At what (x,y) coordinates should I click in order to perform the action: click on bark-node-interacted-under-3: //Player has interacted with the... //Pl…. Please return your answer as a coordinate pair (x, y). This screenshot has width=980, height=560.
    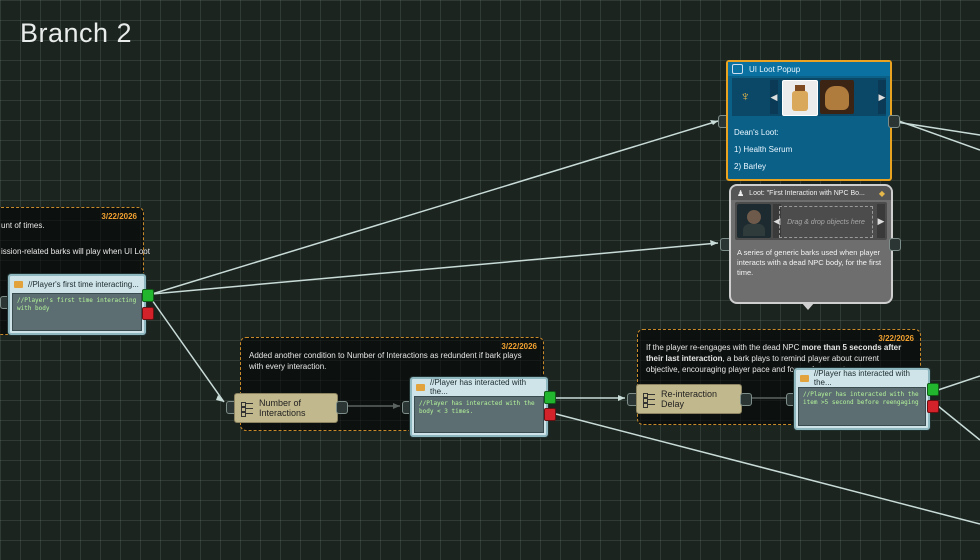
    Looking at the image, I should click on (479, 407).